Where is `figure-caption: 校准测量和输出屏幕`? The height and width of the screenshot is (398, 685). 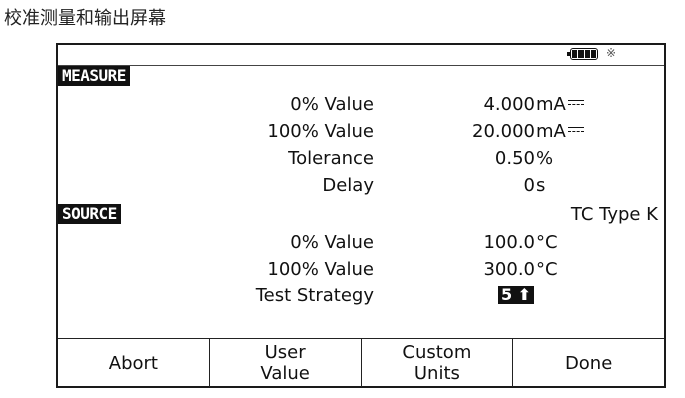 figure-caption: 校准测量和输出屏幕 is located at coordinates (85, 18).